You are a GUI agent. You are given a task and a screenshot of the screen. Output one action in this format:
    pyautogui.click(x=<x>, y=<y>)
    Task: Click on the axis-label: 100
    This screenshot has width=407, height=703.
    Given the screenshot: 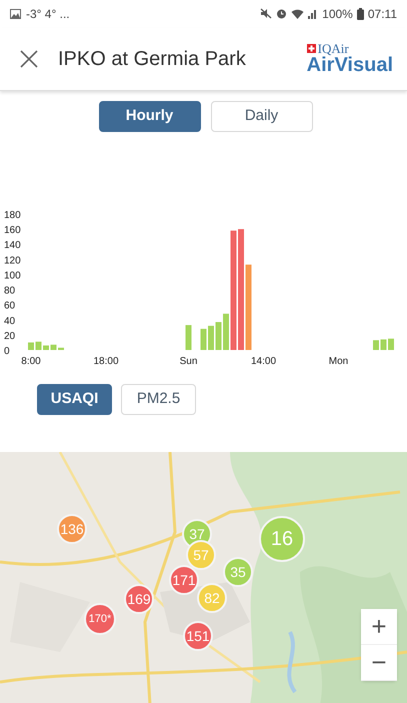 What is the action you would take?
    pyautogui.click(x=12, y=276)
    